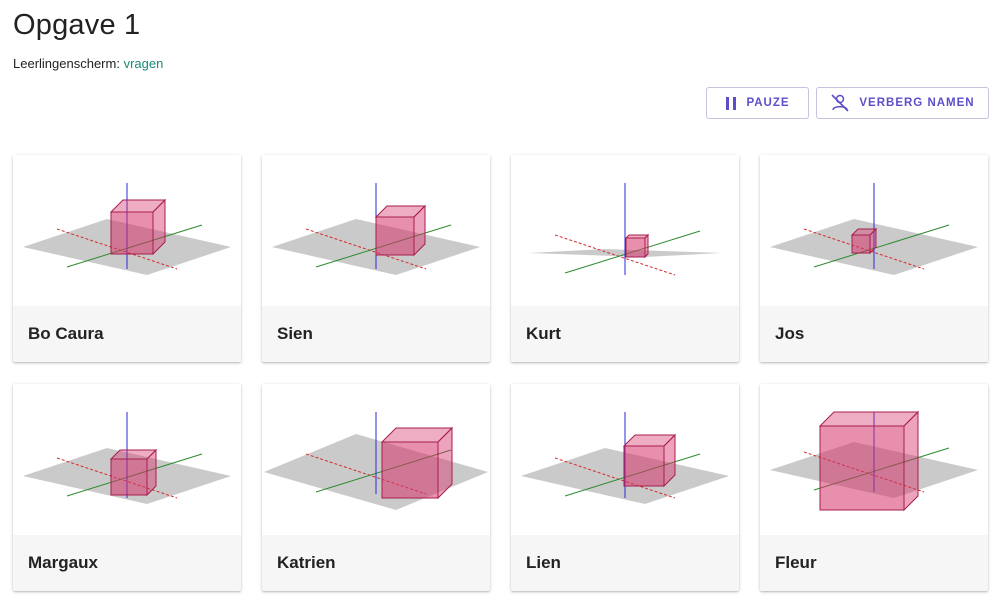 The height and width of the screenshot is (602, 1000). I want to click on student-card: Jos, so click(874, 258).